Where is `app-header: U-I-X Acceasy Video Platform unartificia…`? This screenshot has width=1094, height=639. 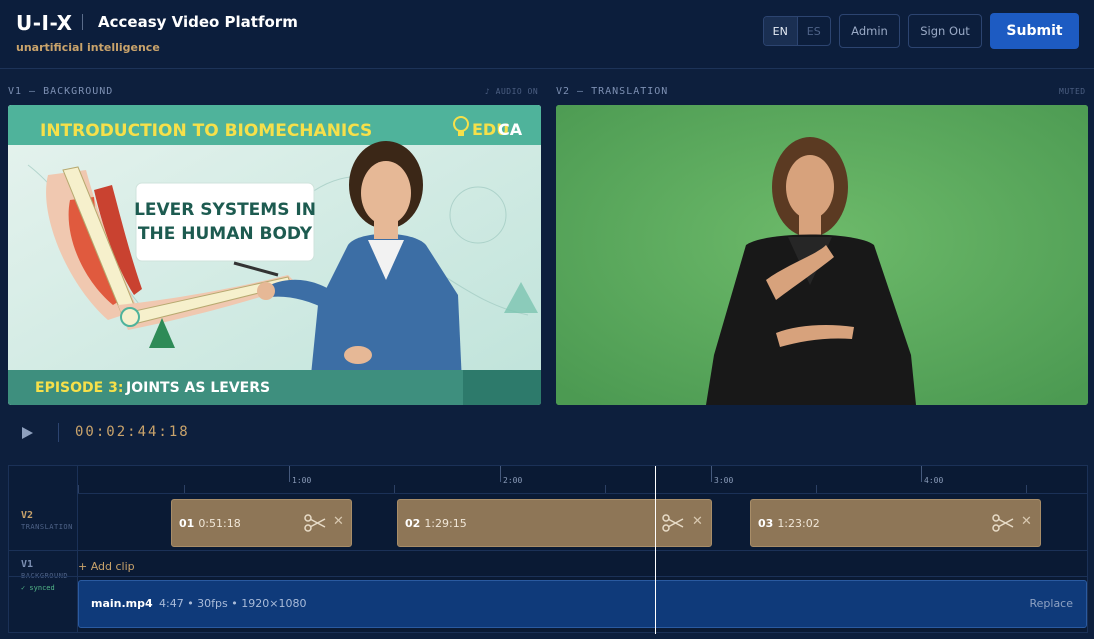
app-header: U-I-X Acceasy Video Platform unartificia… is located at coordinates (547, 34).